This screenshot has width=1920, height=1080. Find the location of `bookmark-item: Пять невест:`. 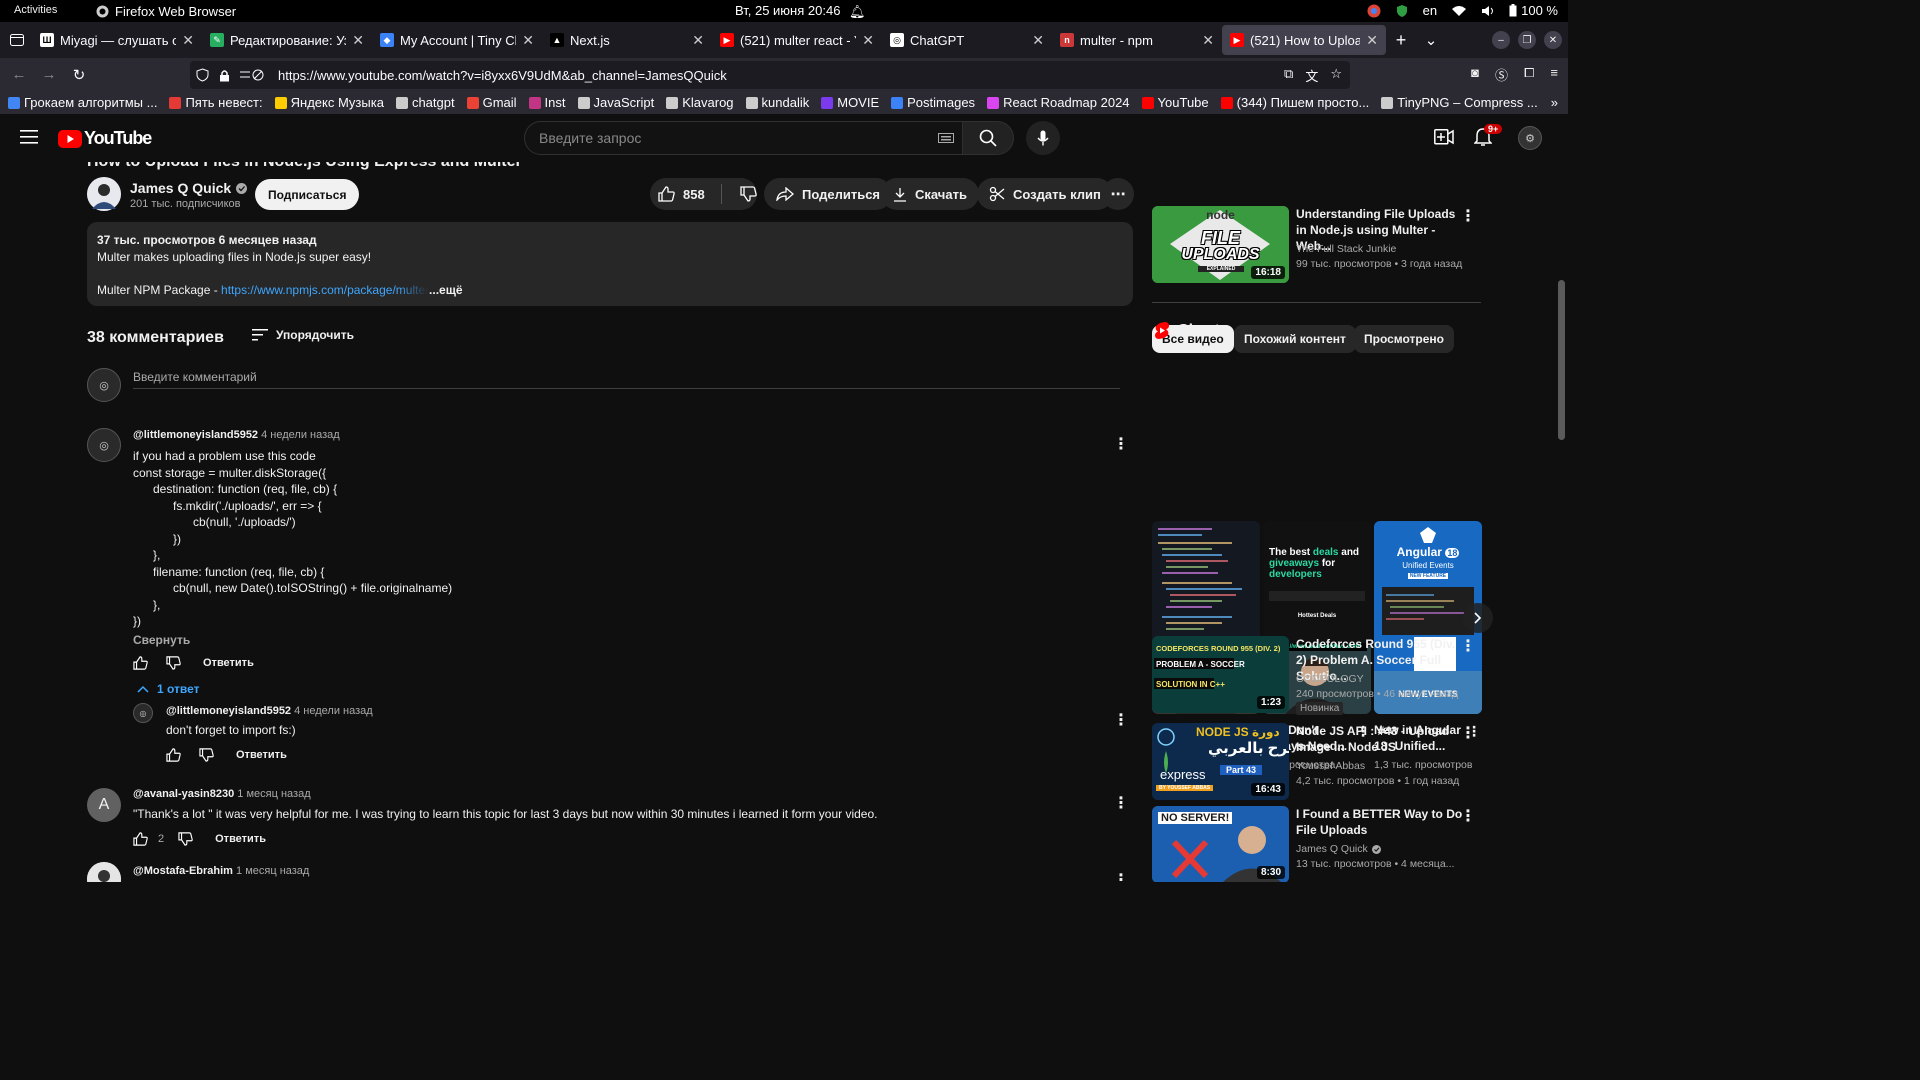

bookmark-item: Пять невест: is located at coordinates (216, 102).